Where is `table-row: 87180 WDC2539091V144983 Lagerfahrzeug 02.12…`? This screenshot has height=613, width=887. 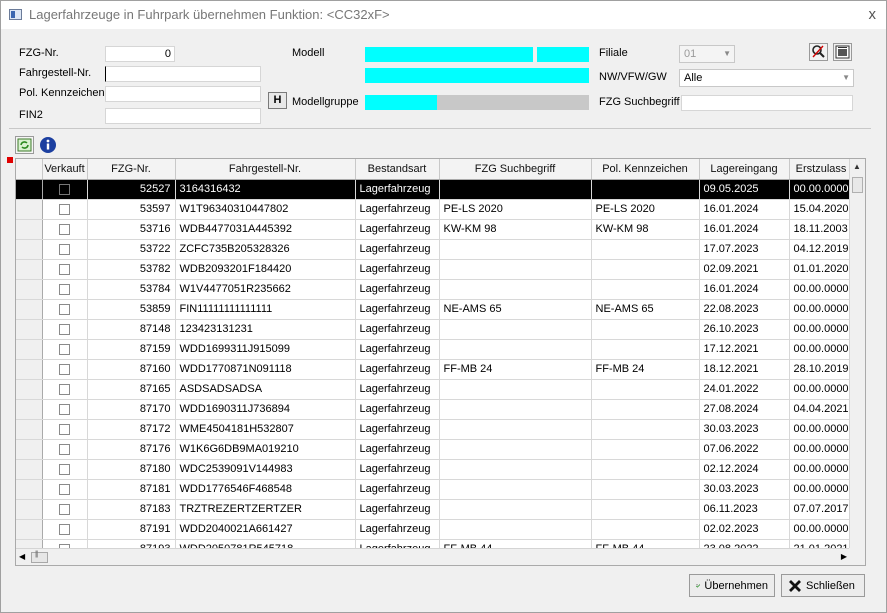
table-row: 87180 WDC2539091V144983 Lagerfahrzeug 02.12… is located at coordinates (435, 469).